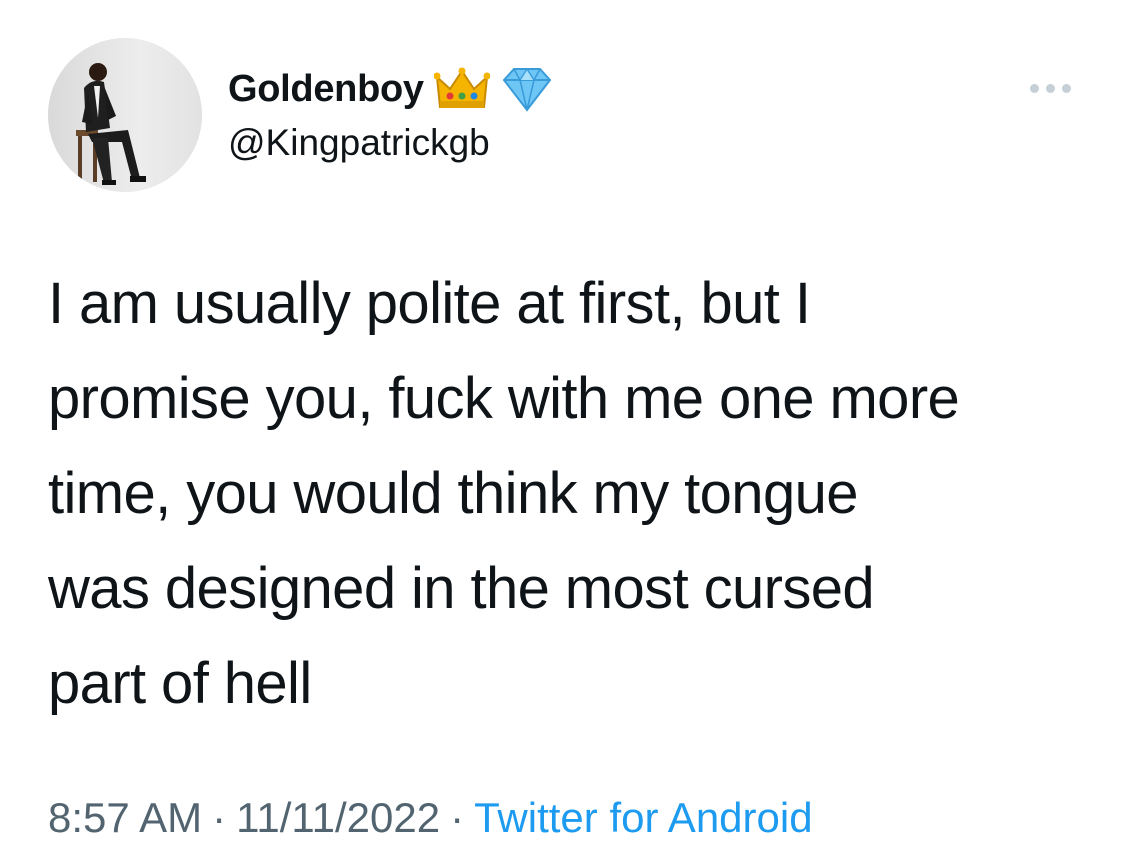  What do you see at coordinates (643, 817) in the screenshot?
I see `tweet-source-link: Twitter for Android` at bounding box center [643, 817].